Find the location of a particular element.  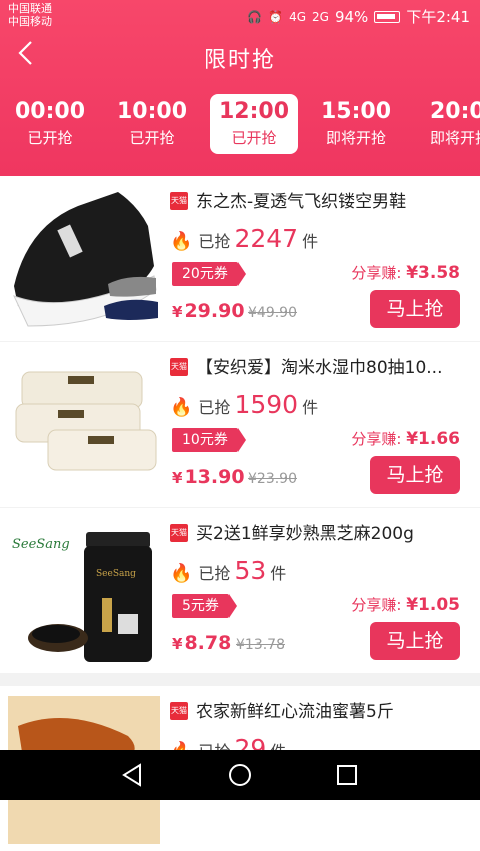

price-value: 8.78 is located at coordinates (208, 643).